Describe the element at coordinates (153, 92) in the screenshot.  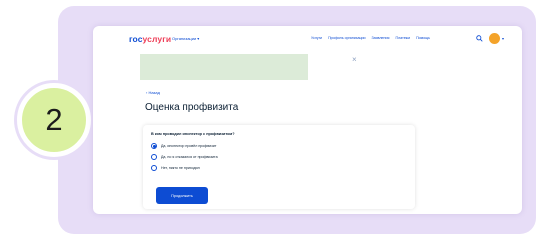
I see `back-link: ‹ Назад` at that location.